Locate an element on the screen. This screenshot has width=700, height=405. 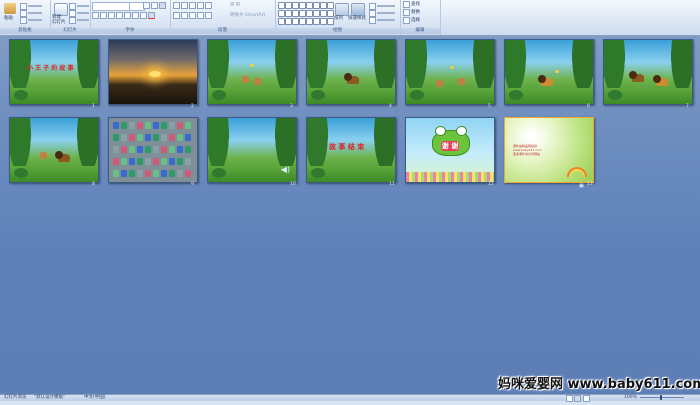
view-label: 幻灯片浏览 is located at coordinates (15, 397).